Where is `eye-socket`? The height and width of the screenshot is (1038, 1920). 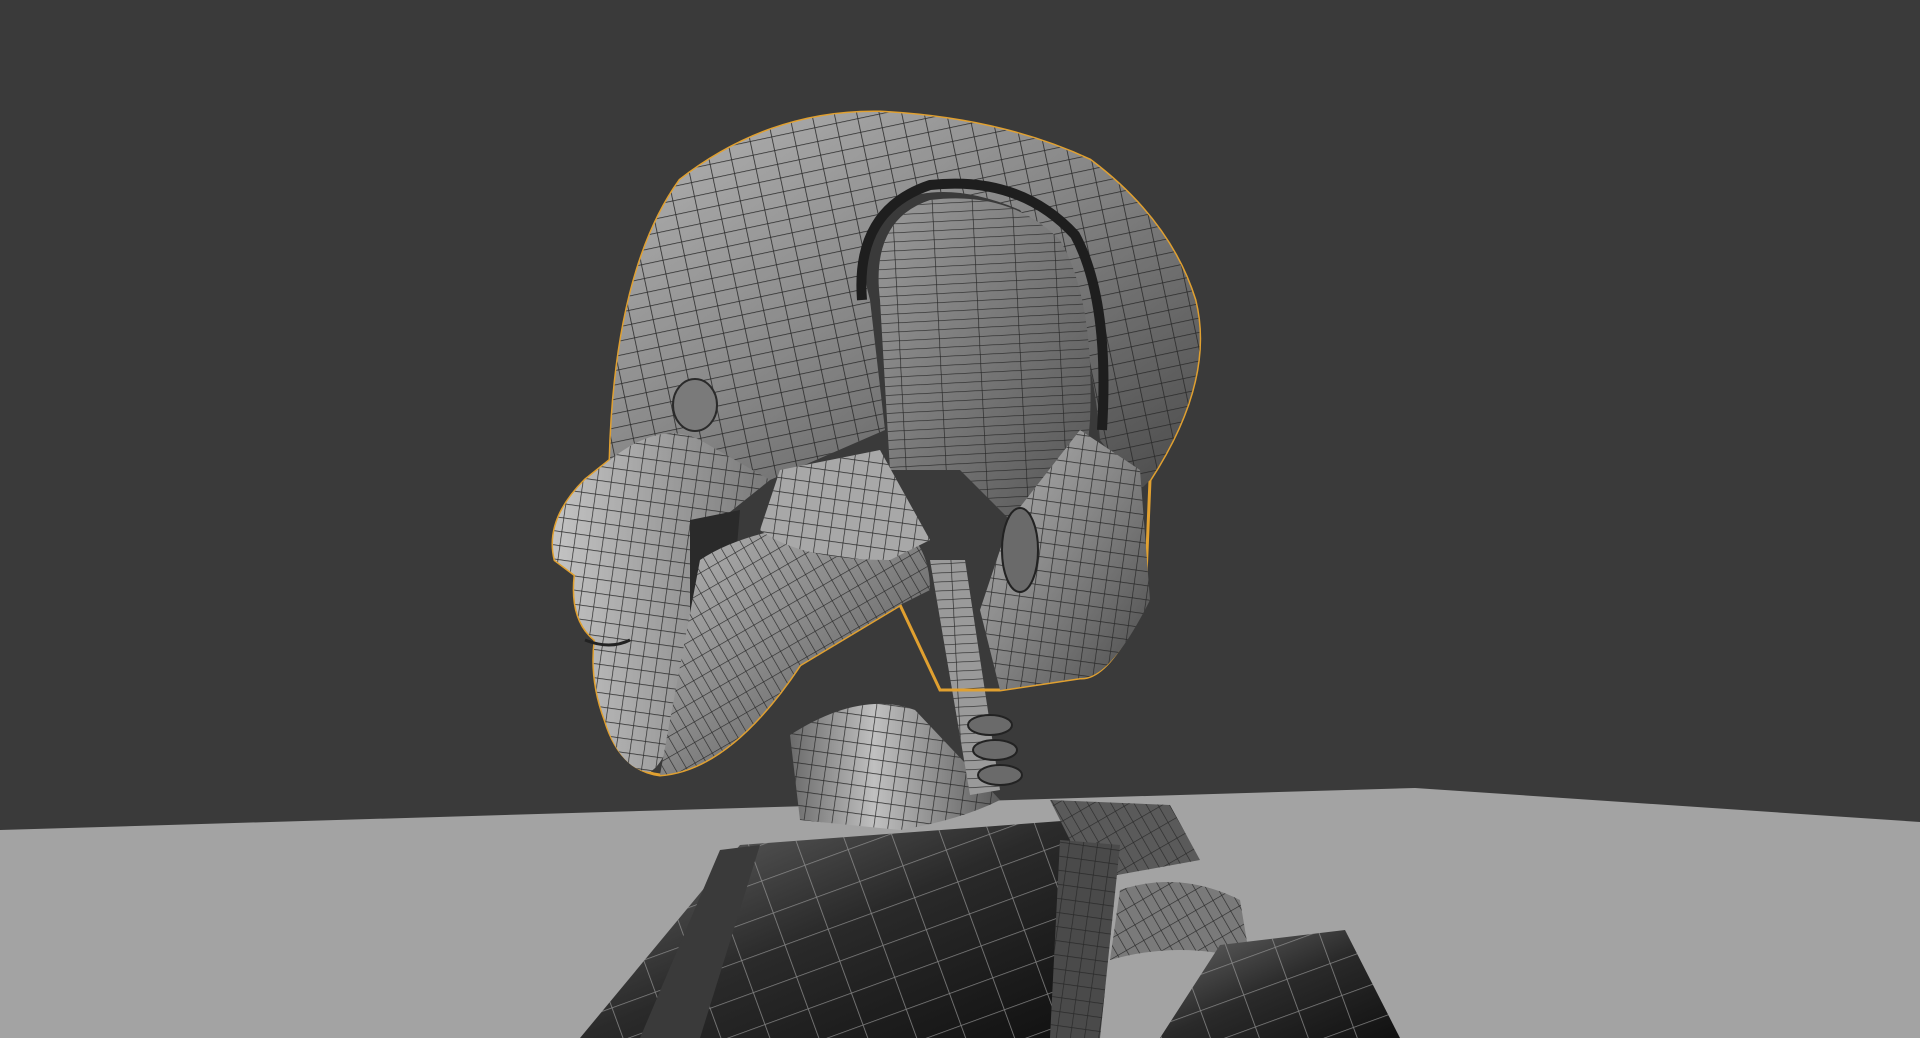 eye-socket is located at coordinates (695, 405).